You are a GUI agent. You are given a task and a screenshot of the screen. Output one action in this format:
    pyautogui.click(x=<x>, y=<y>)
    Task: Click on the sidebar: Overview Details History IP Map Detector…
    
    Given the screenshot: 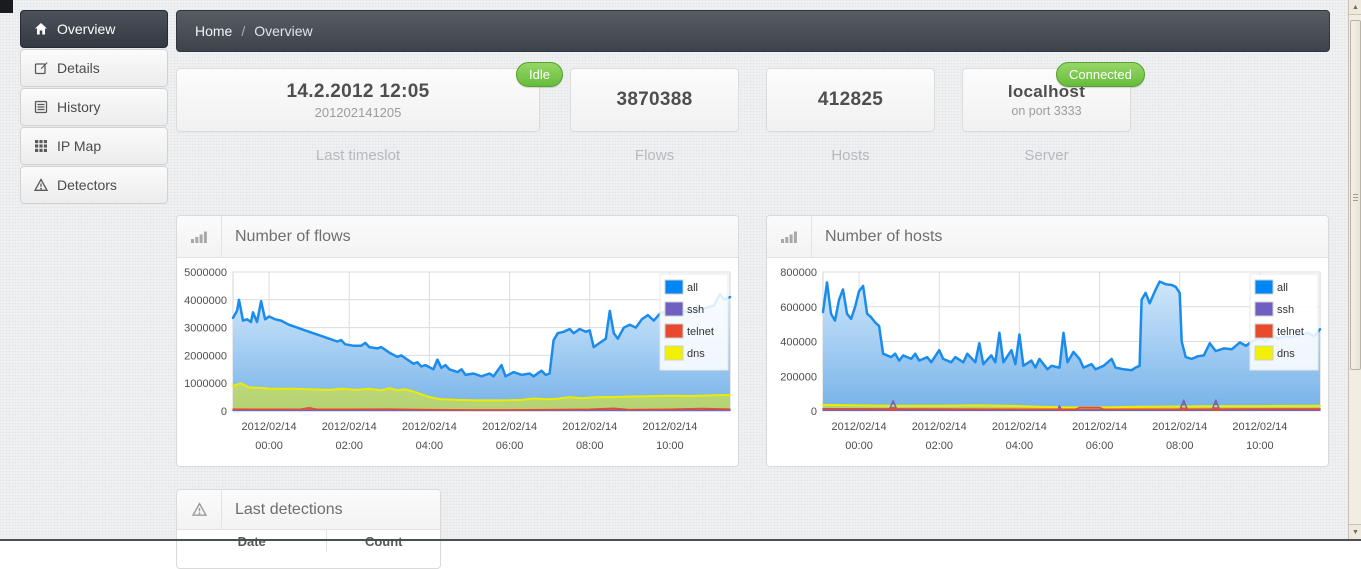 What is the action you would take?
    pyautogui.click(x=94, y=107)
    